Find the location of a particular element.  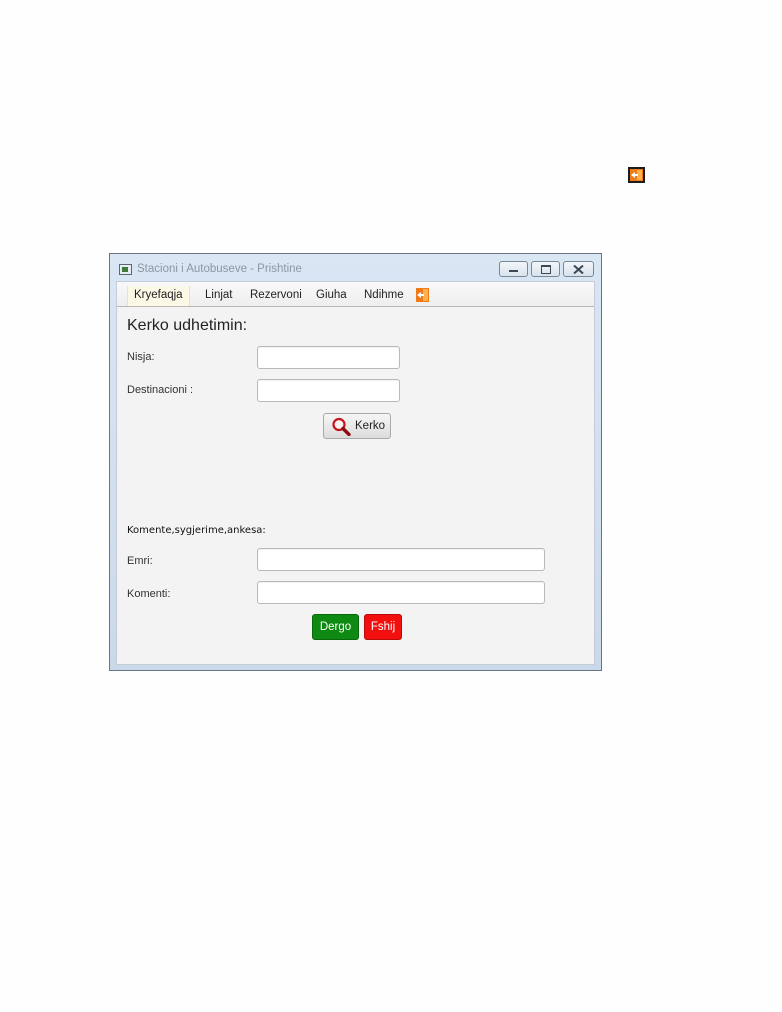

menu-item-rezervoni: Rezervoni is located at coordinates (276, 296).